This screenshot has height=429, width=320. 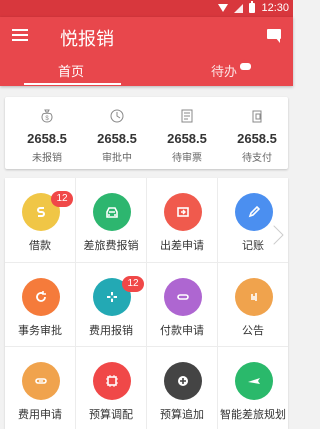 I want to click on menu-button, so click(x=21, y=35).